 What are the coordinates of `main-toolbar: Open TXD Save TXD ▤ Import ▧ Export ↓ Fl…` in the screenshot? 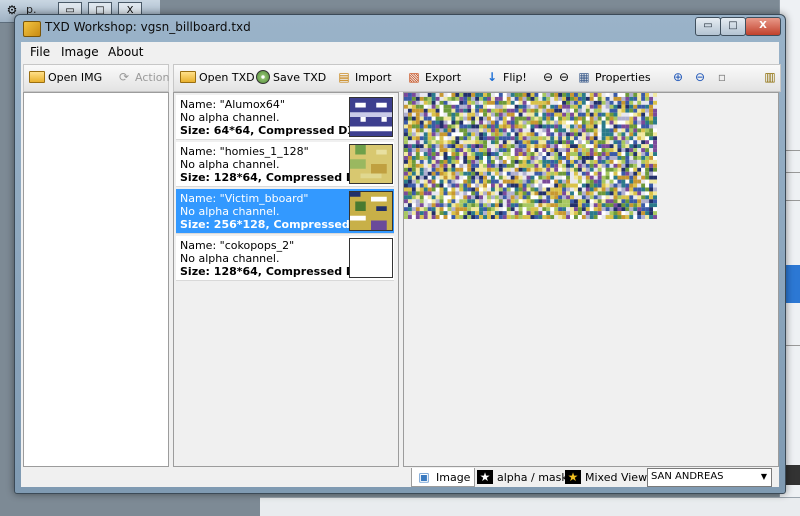 It's located at (477, 78).